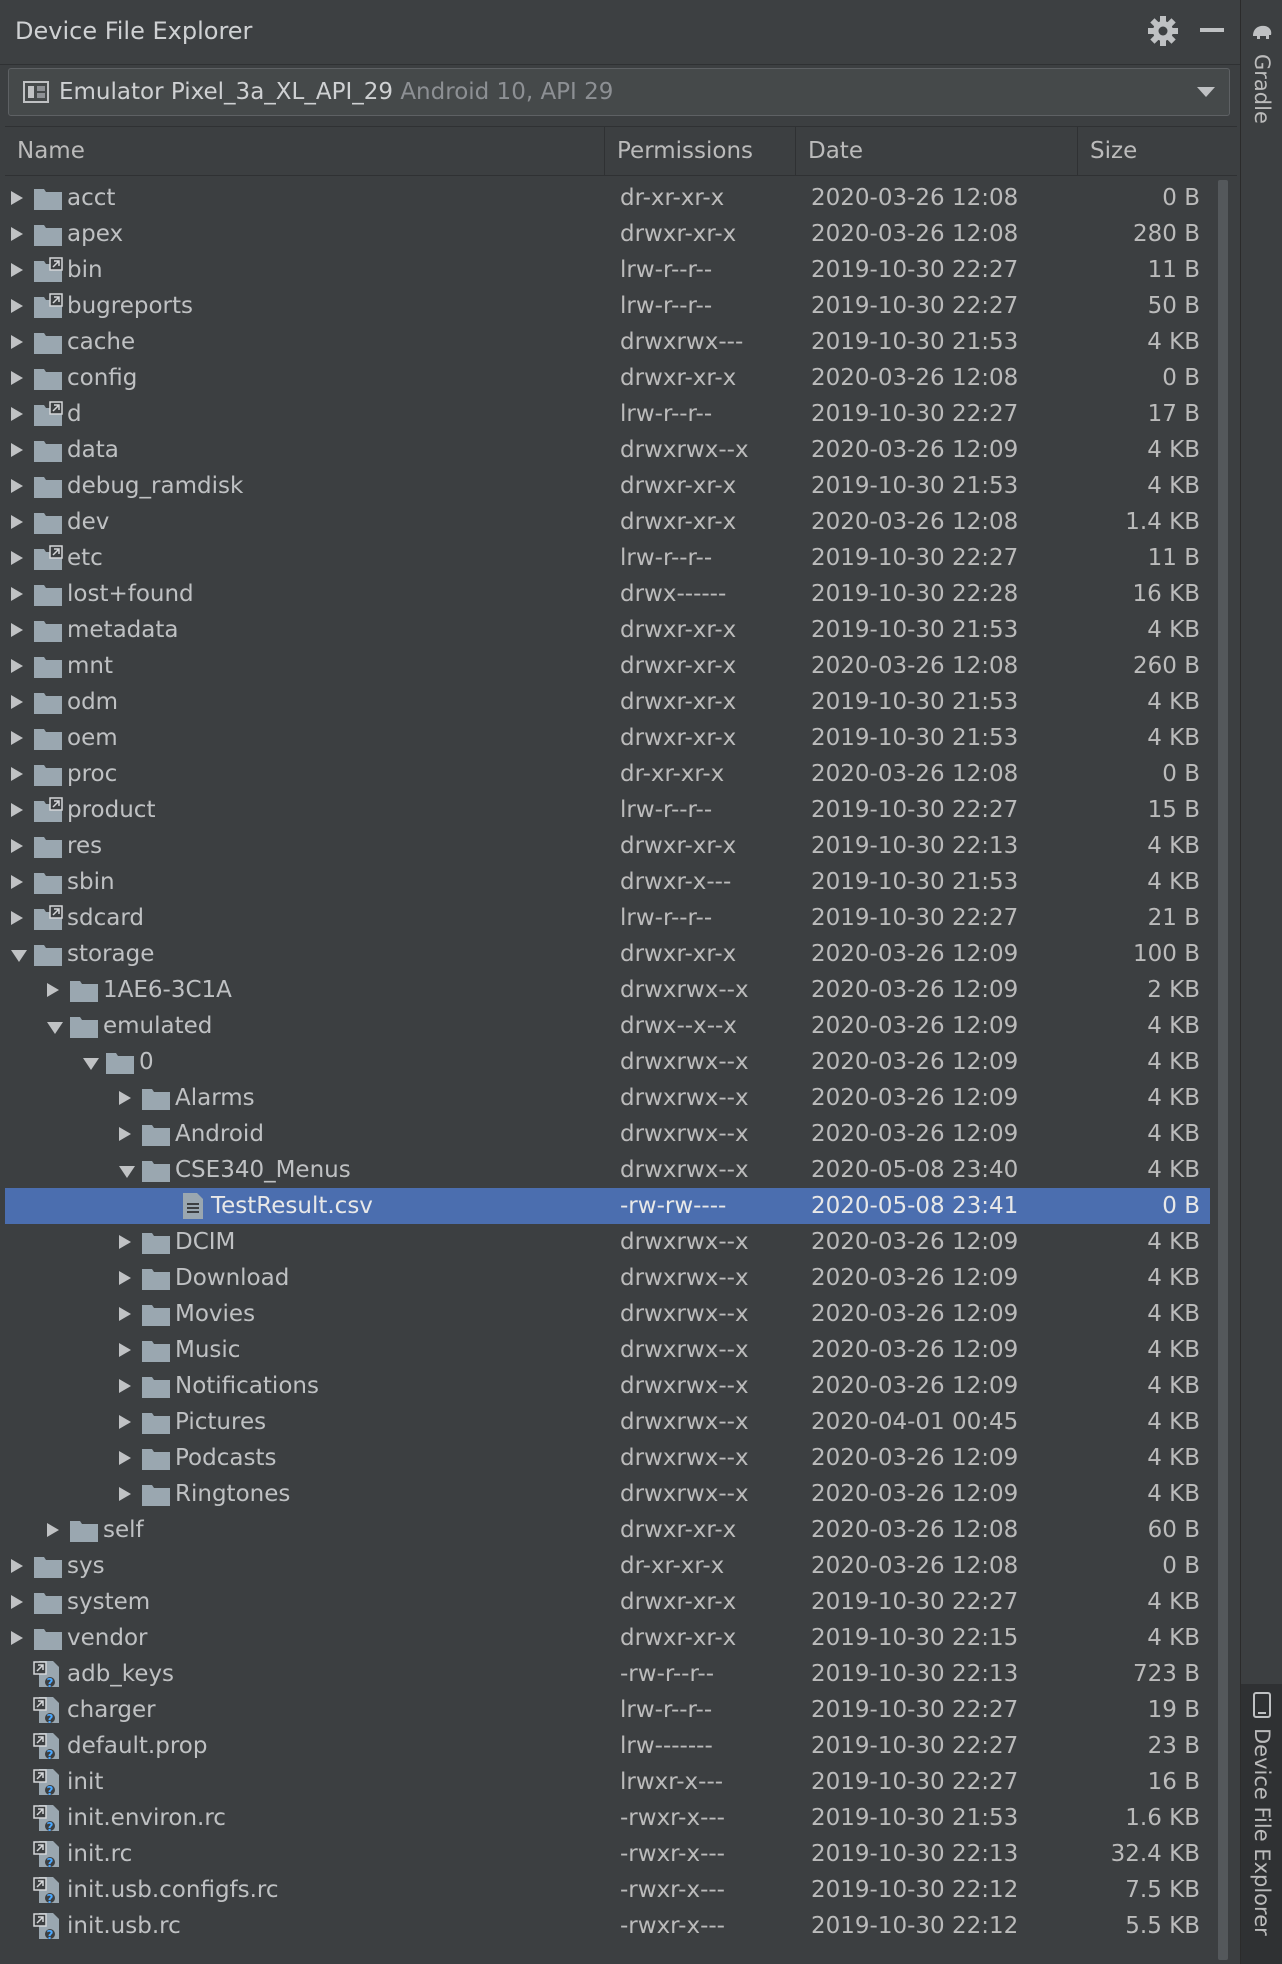 The width and height of the screenshot is (1282, 1964). I want to click on table-row: system drwxr-xr-x 2019-10-30 22:27 4 KB, so click(607, 1602).